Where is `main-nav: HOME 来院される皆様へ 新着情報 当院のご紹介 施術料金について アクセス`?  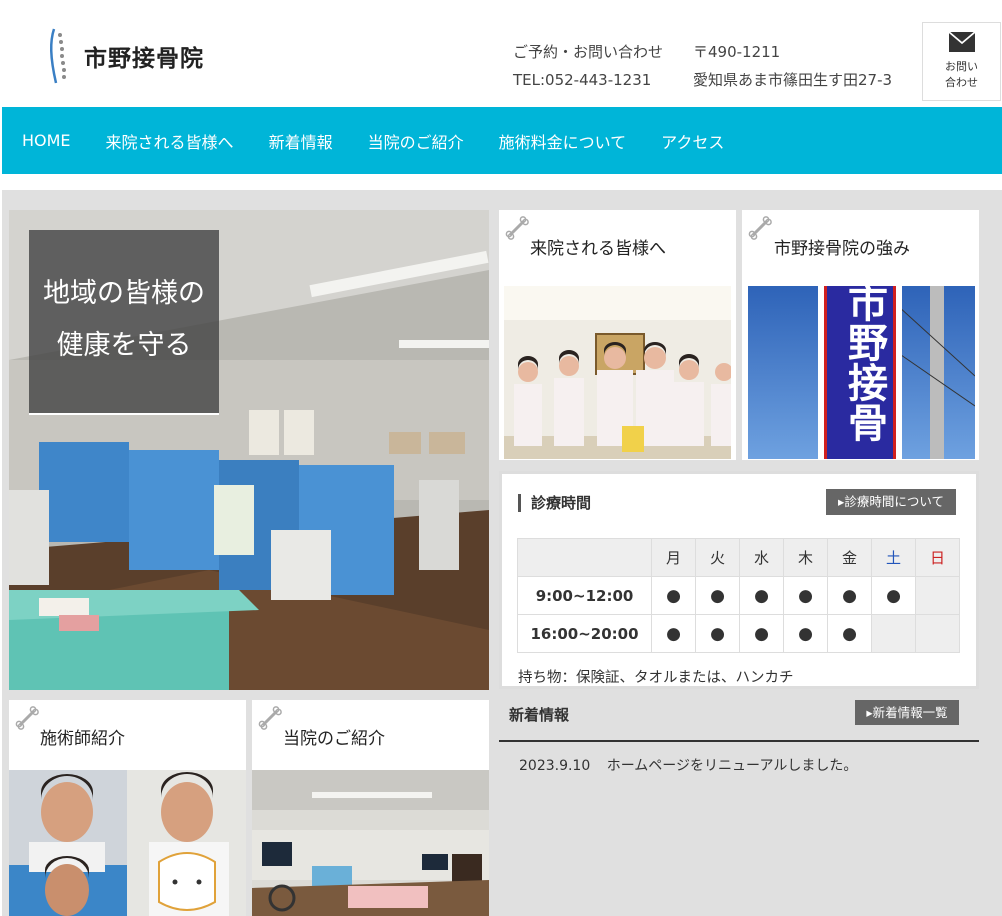 main-nav: HOME 来院される皆様へ 新着情報 当院のご紹介 施術料金について アクセス is located at coordinates (502, 140).